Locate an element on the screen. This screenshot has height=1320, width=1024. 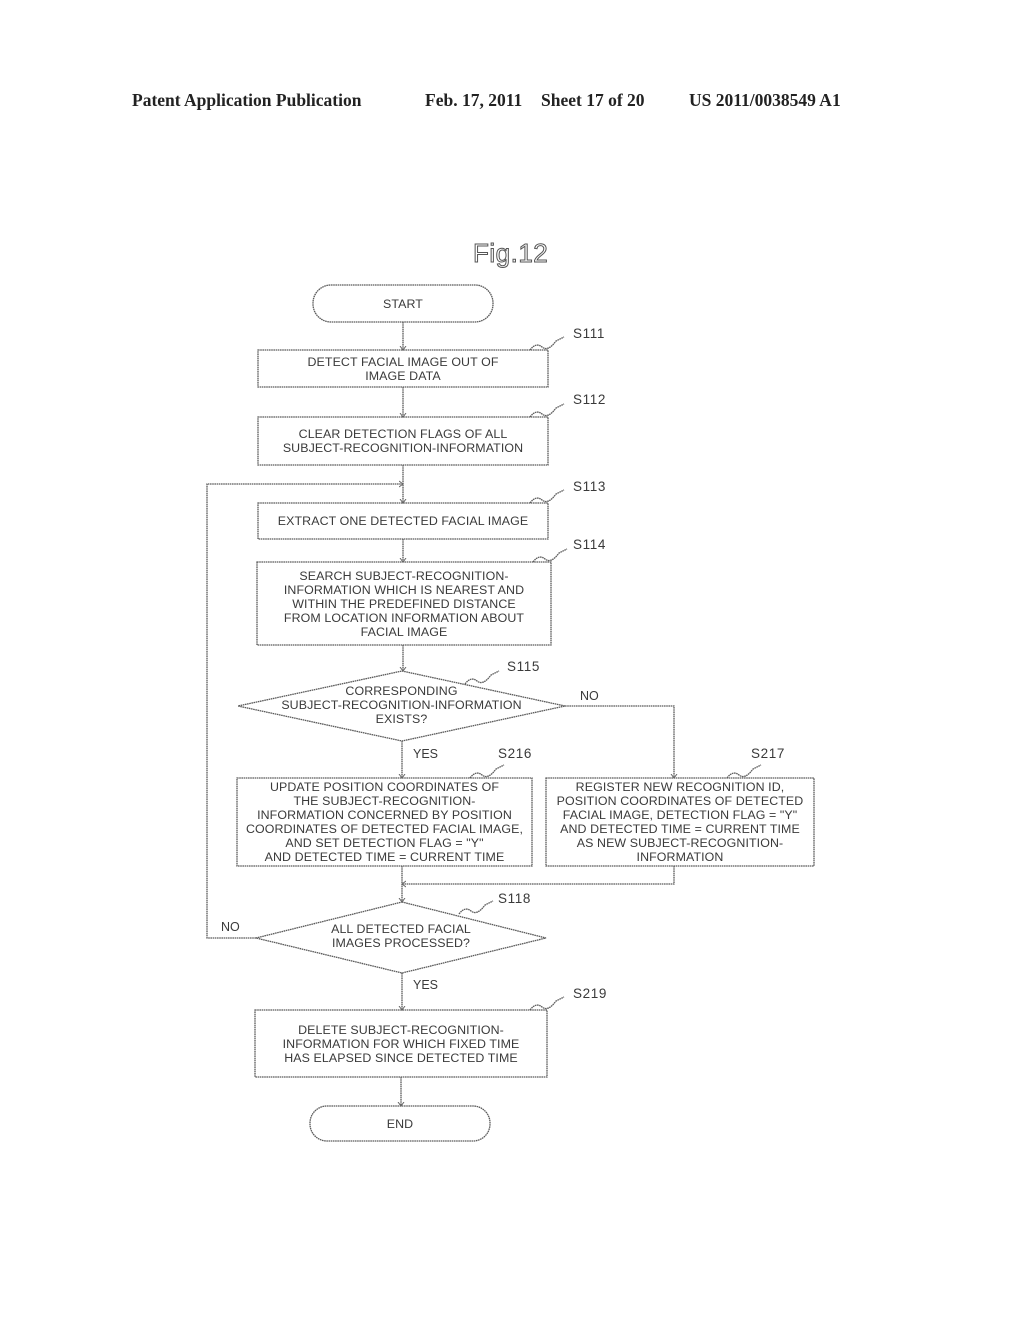
start-text: START is located at coordinates (403, 303).